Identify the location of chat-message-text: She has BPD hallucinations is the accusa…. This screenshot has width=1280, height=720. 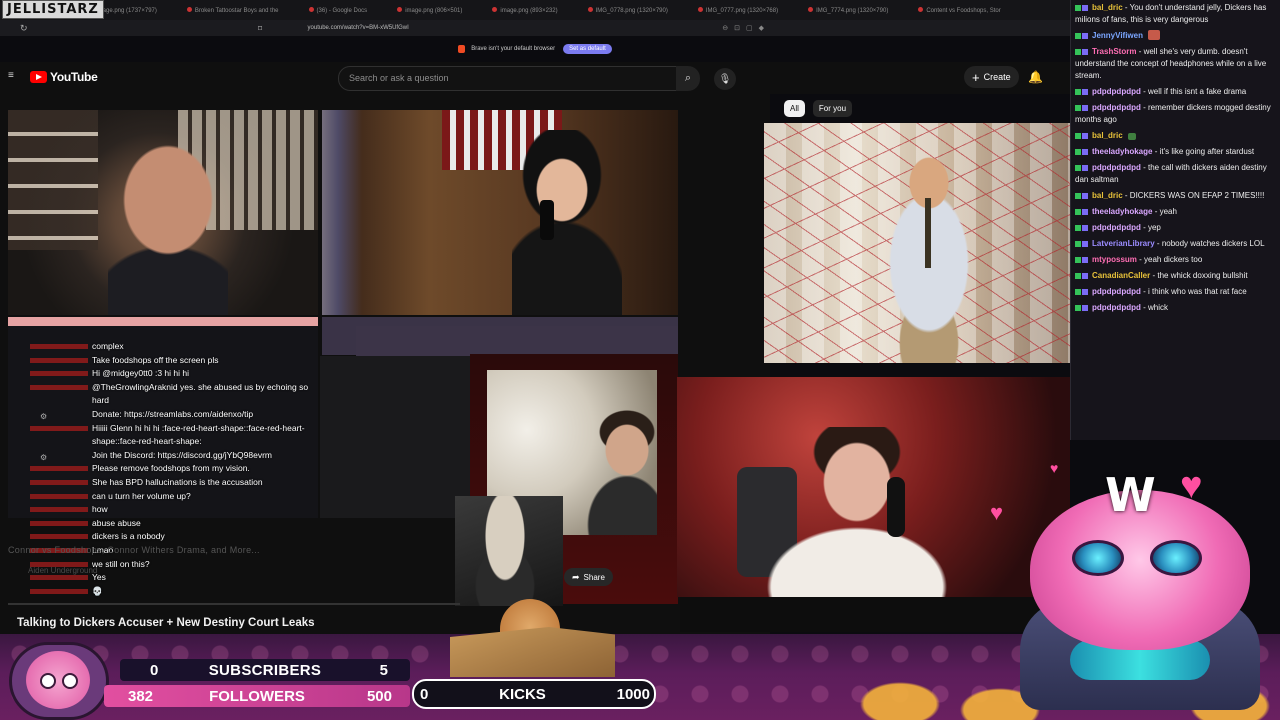
(177, 481).